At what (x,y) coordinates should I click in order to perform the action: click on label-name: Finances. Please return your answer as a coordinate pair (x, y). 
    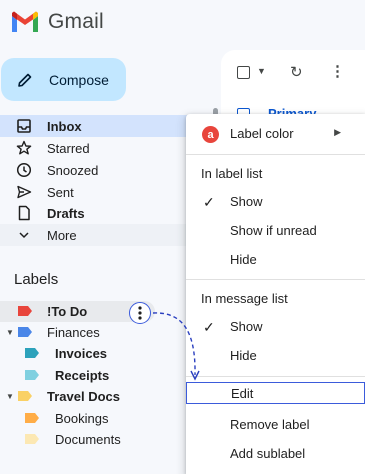
    Looking at the image, I should click on (73, 332).